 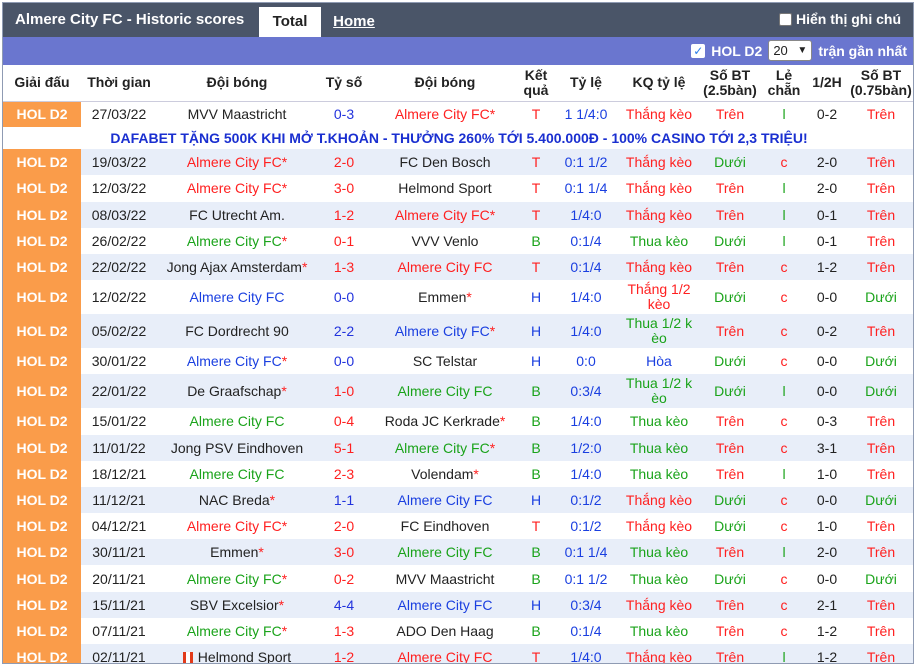 What do you see at coordinates (785, 19) in the screenshot?
I see `show-notes-checkbox` at bounding box center [785, 19].